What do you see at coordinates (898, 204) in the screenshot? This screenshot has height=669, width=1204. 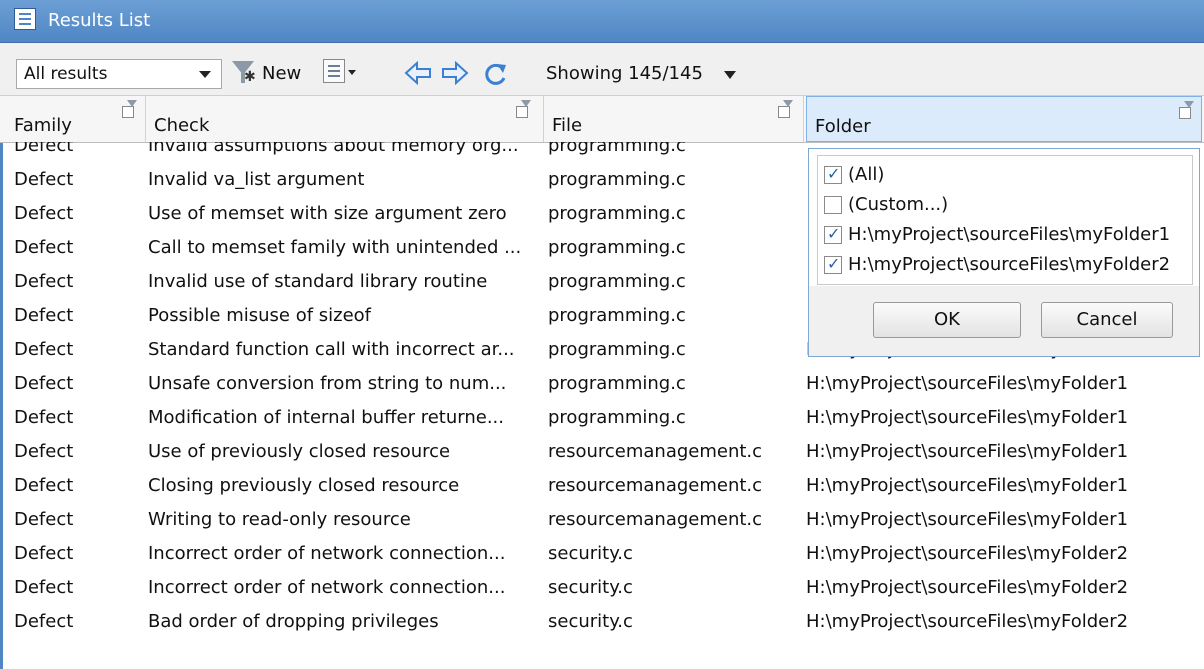 I see `filter-option-label: (Custom...)` at bounding box center [898, 204].